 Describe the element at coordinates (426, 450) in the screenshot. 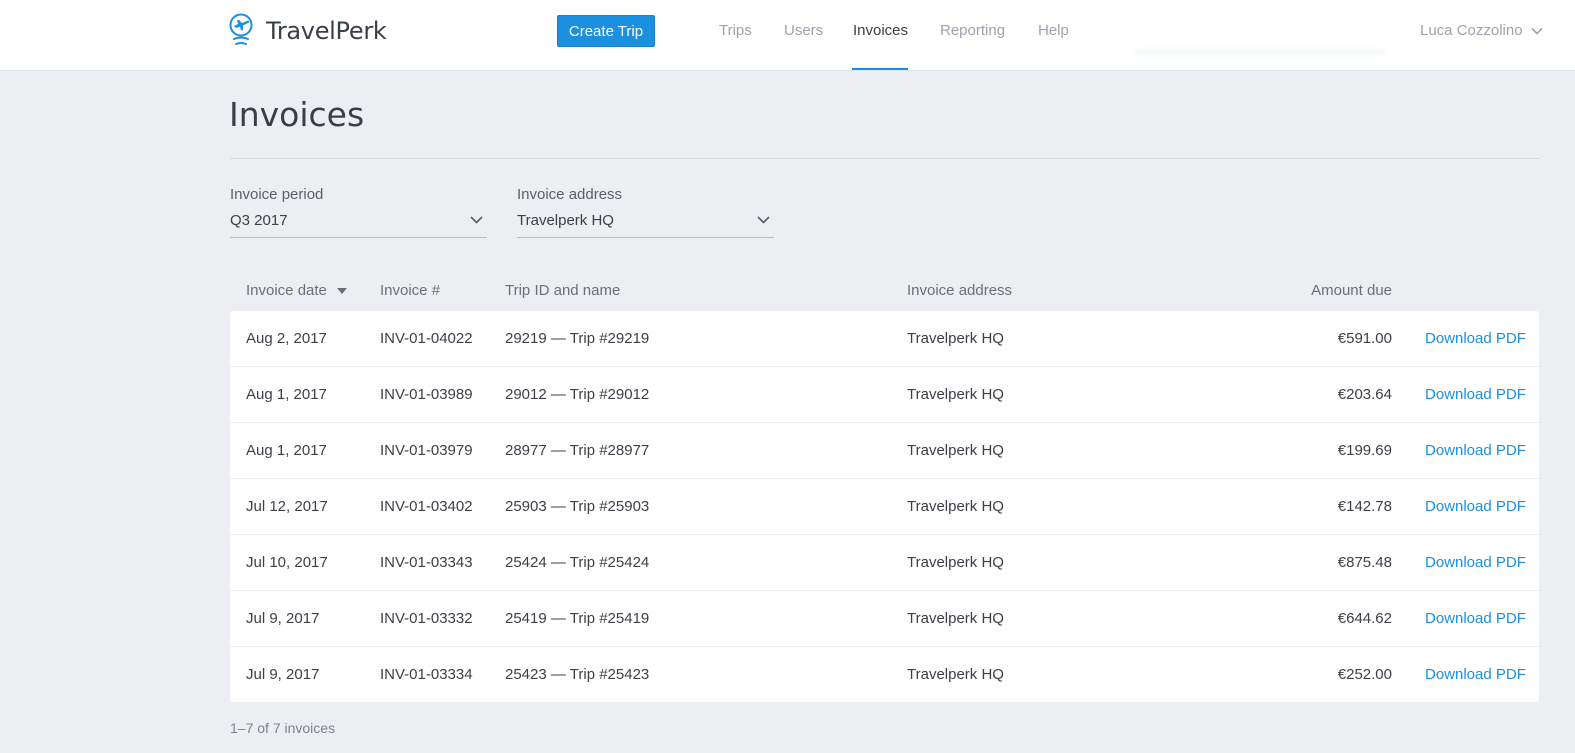

I see `invoice-number: INV-01-03979` at that location.